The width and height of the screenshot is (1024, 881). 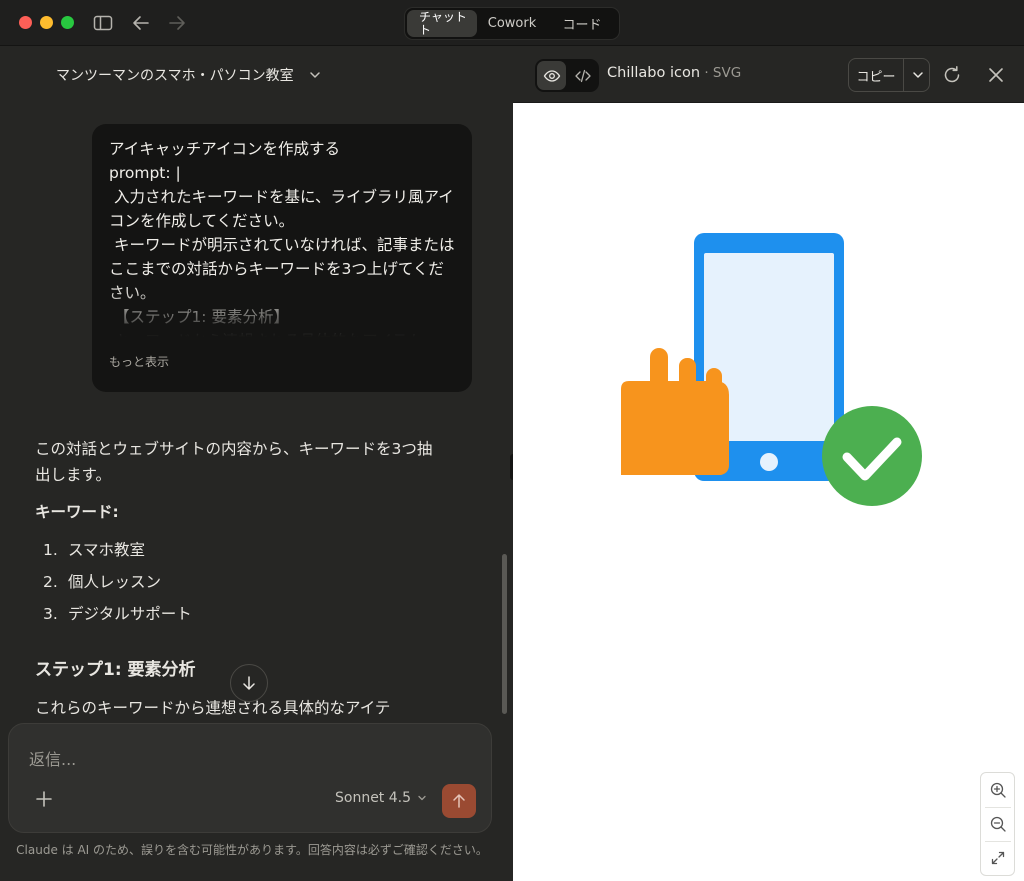 What do you see at coordinates (102, 582) in the screenshot?
I see `list-item: 2. 個人レッスン` at bounding box center [102, 582].